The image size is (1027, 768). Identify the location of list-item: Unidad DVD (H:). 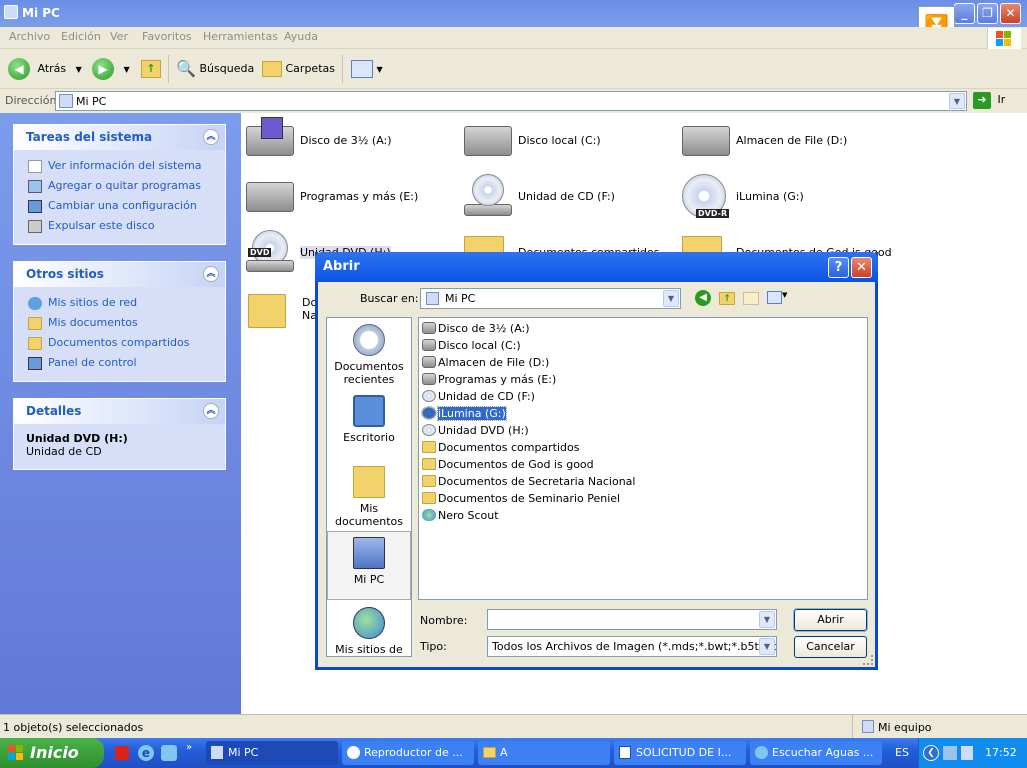
(475, 430).